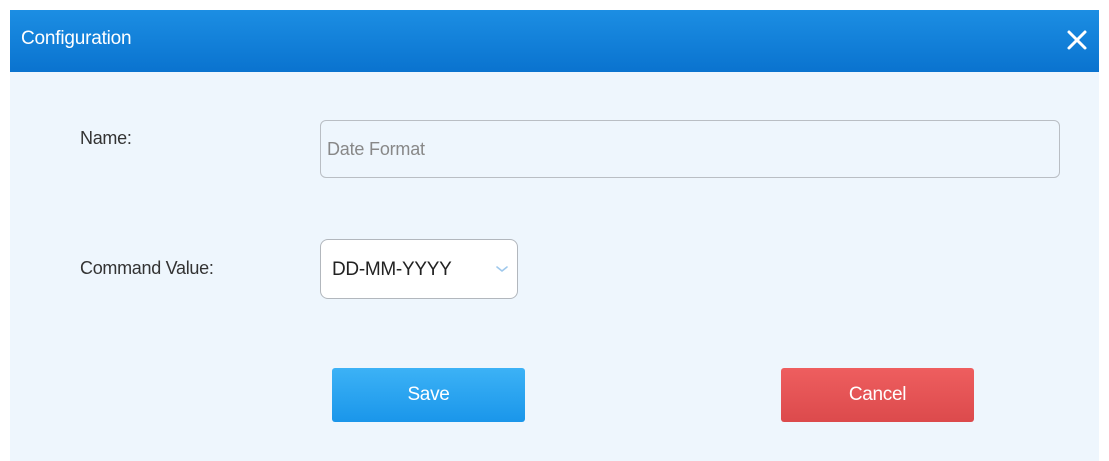 This screenshot has width=1109, height=461. What do you see at coordinates (76, 38) in the screenshot?
I see `dialog-title: Configuration` at bounding box center [76, 38].